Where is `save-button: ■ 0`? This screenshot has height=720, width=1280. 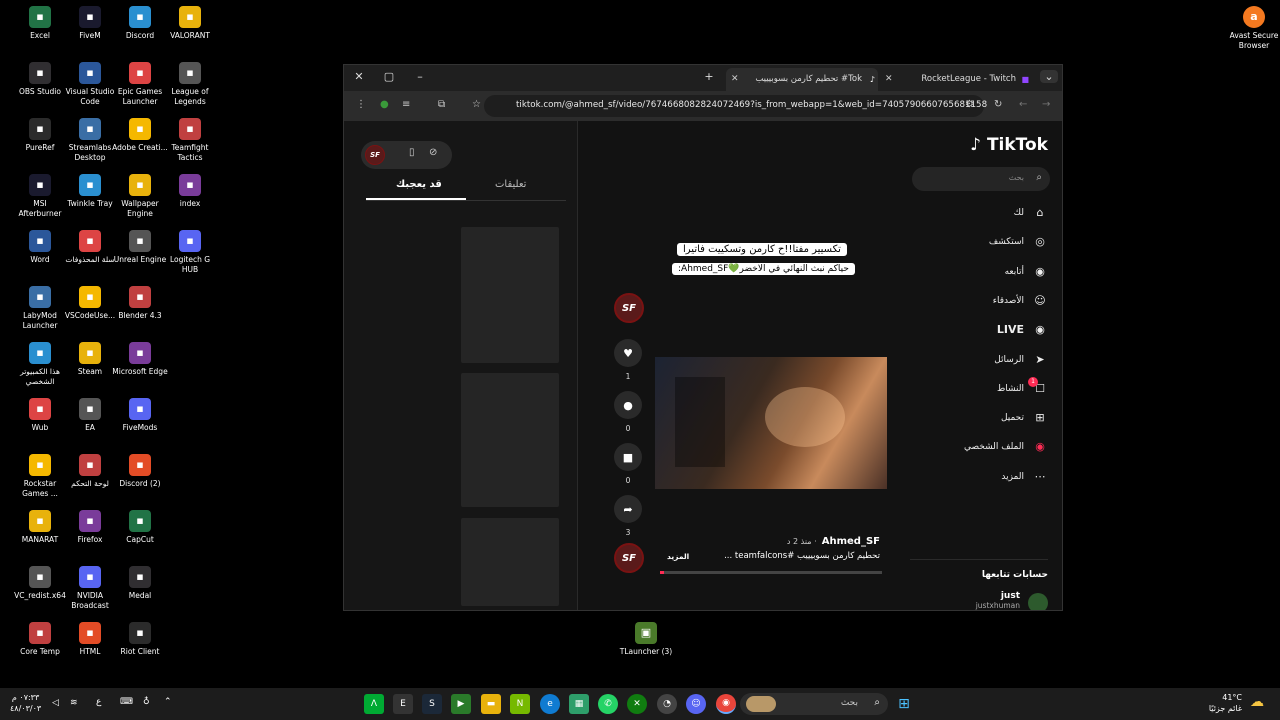 save-button: ■ 0 is located at coordinates (628, 464).